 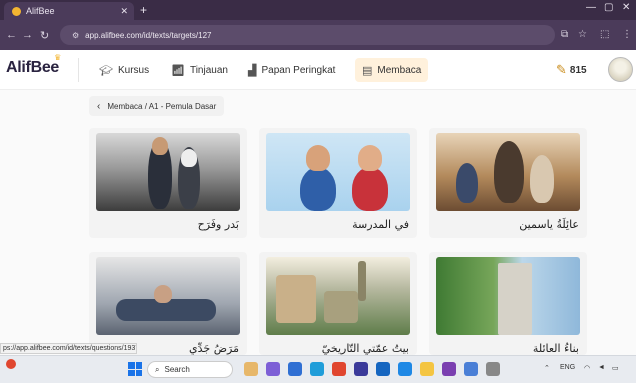 What do you see at coordinates (106, 70) in the screenshot?
I see `graduation-cap-icon: 🎓︎` at bounding box center [106, 70].